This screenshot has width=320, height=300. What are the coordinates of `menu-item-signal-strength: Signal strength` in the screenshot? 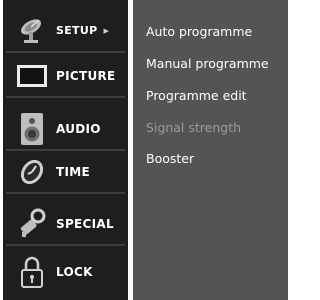 It's located at (194, 127).